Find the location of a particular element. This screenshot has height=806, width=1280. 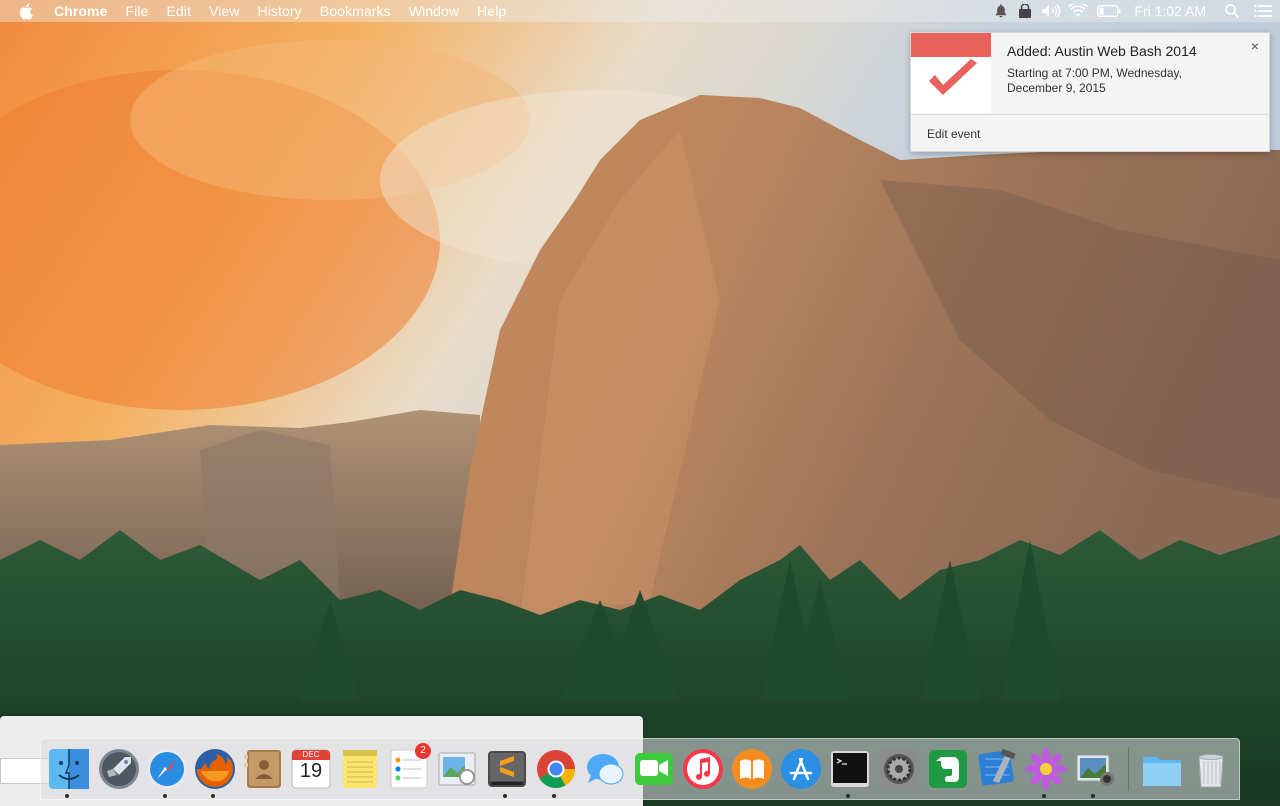

menu-file: File is located at coordinates (137, 11).